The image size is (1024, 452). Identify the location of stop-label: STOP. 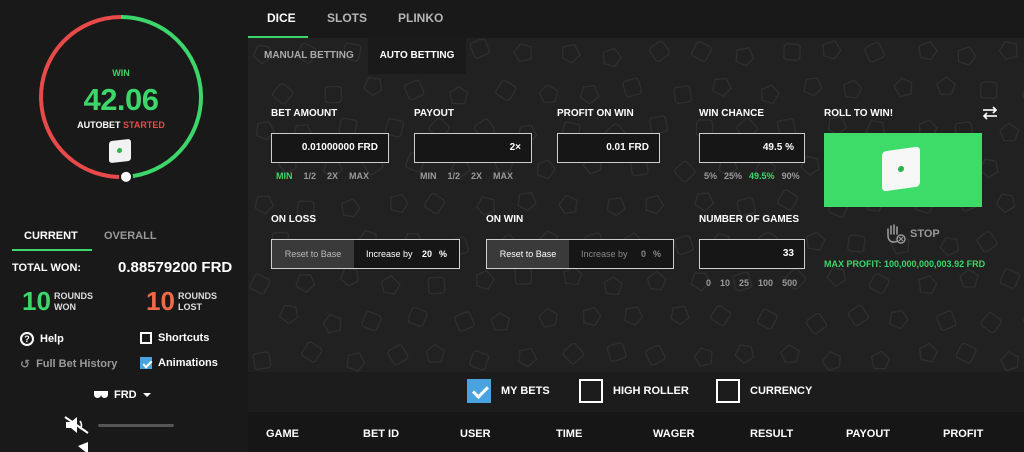
(925, 234).